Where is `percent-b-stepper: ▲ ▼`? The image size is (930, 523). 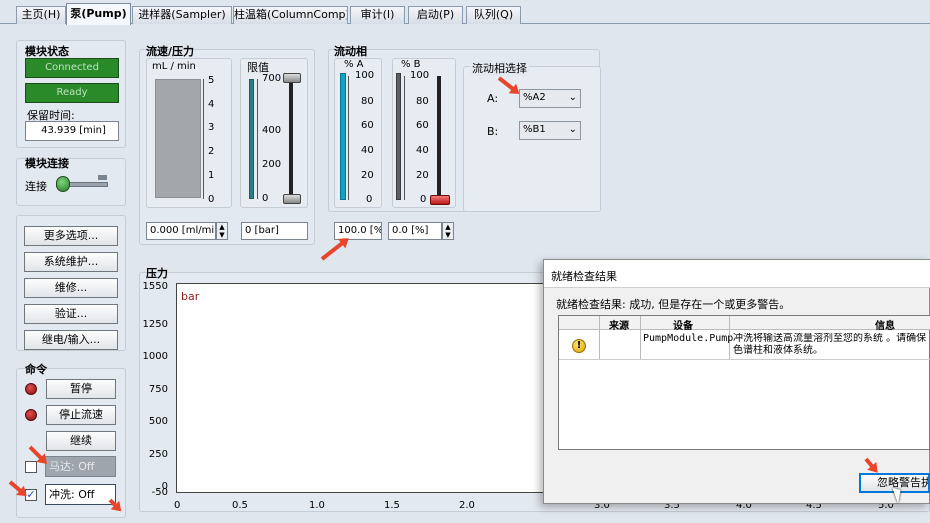
percent-b-stepper: ▲ ▼ is located at coordinates (448, 231).